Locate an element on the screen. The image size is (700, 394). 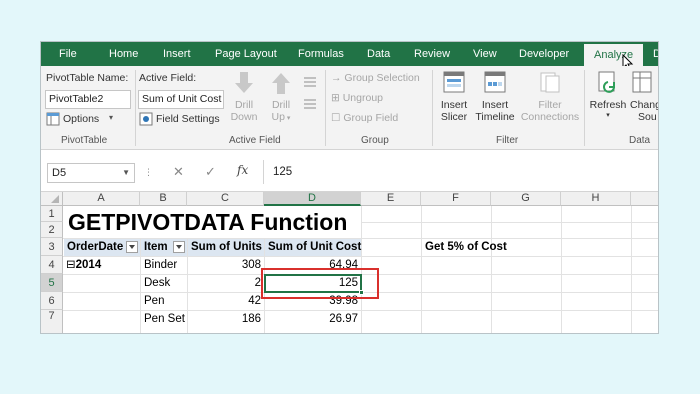
highlight-box is located at coordinates (320, 283).